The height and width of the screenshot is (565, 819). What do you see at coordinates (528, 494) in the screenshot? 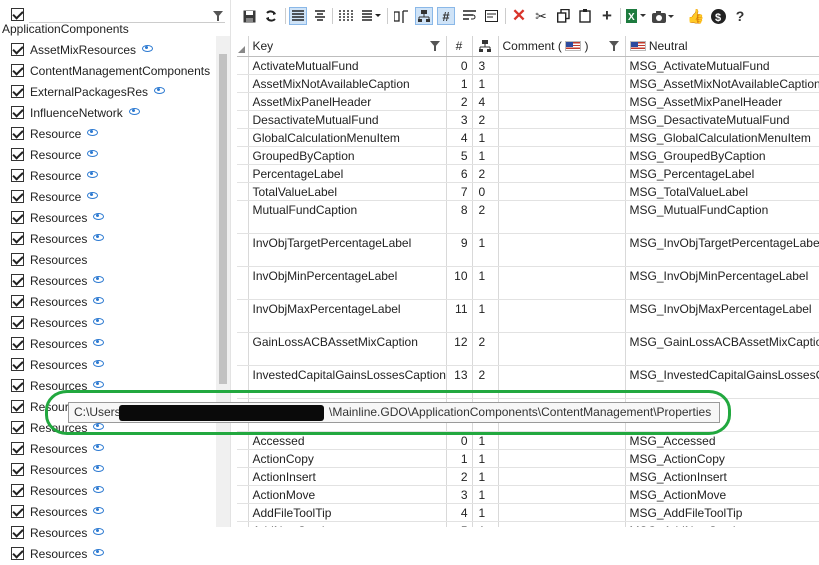
I see `table-row: ActionMove 3 1 MSG_ActionMove` at bounding box center [528, 494].